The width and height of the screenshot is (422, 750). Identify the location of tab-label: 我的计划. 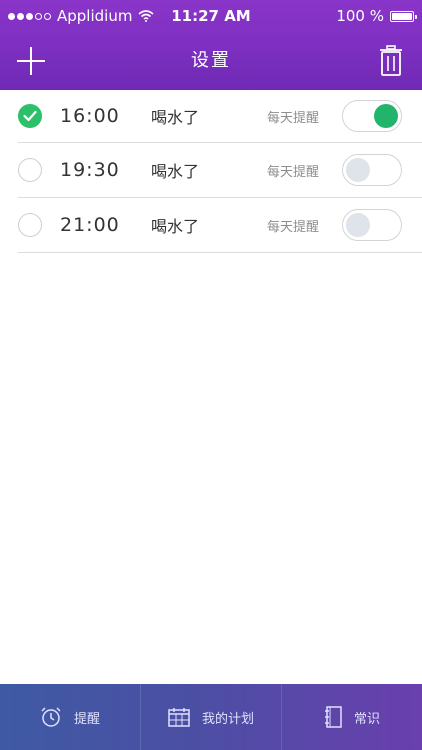
(227, 719).